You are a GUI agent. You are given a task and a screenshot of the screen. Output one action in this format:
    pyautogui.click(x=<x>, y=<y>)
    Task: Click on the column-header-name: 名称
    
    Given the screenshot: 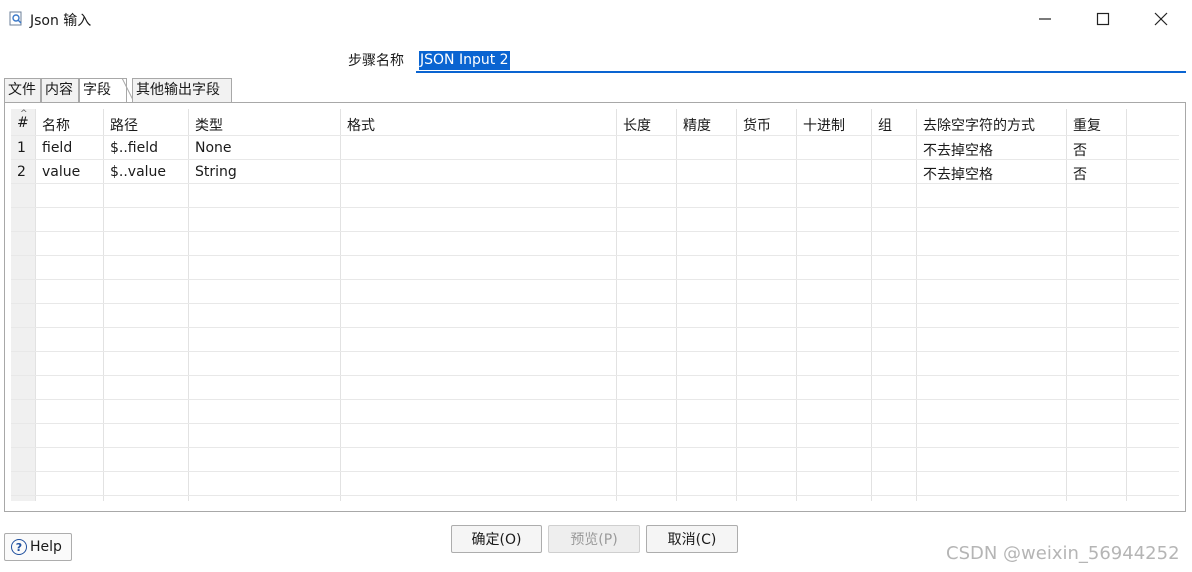 What is the action you would take?
    pyautogui.click(x=56, y=125)
    